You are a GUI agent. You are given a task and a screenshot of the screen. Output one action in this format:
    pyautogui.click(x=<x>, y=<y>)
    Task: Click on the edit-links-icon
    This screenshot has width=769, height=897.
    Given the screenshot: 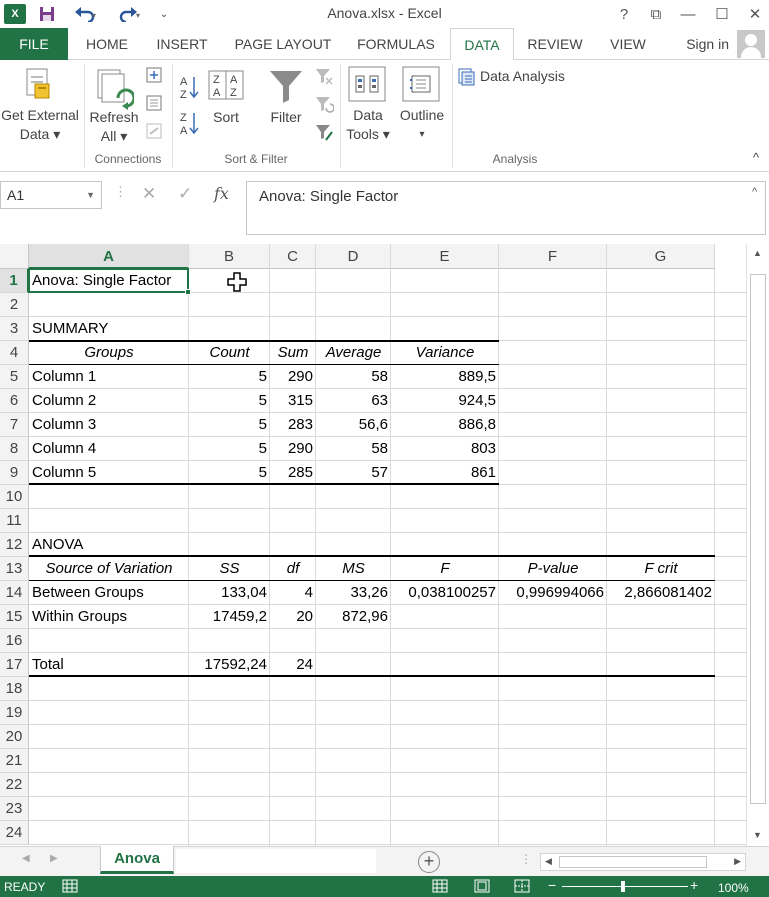 What is the action you would take?
    pyautogui.click(x=154, y=133)
    